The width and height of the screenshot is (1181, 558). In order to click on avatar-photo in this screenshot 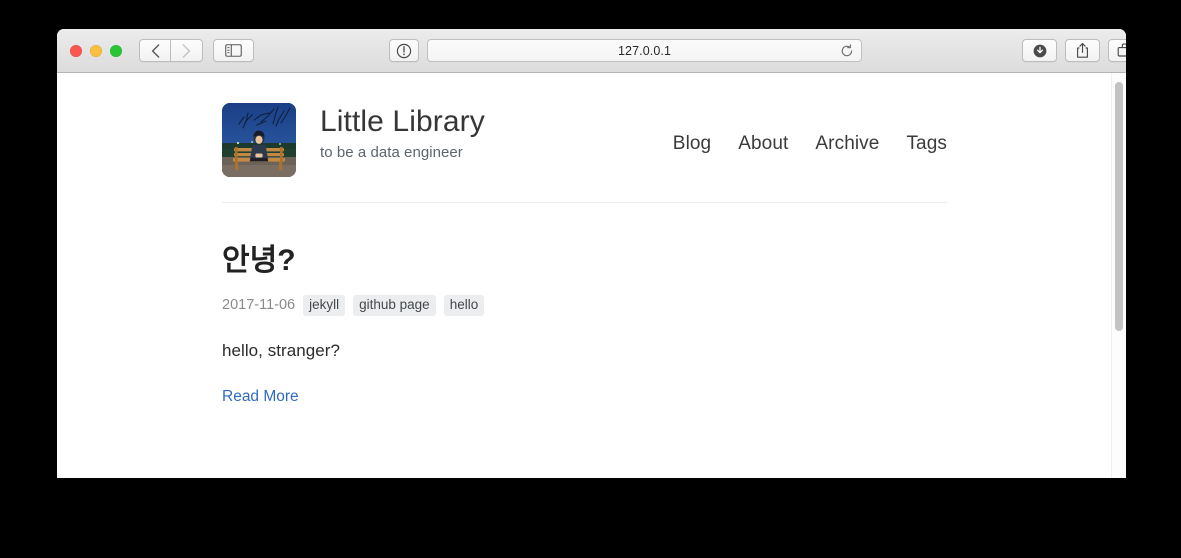, I will do `click(259, 140)`.